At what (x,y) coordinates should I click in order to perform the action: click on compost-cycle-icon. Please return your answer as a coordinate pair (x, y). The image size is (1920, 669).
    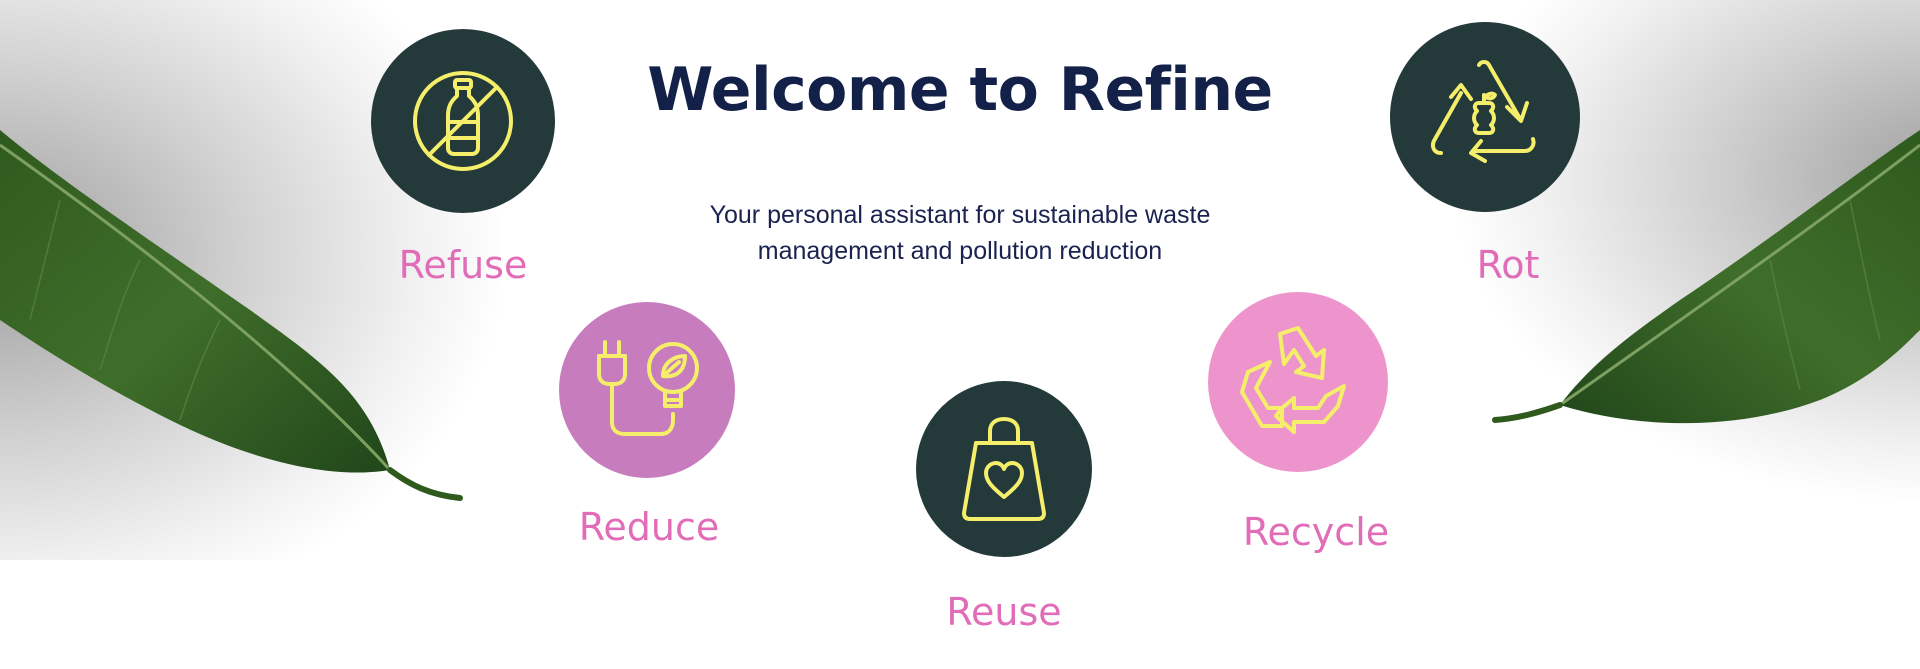
    Looking at the image, I should click on (1483, 111).